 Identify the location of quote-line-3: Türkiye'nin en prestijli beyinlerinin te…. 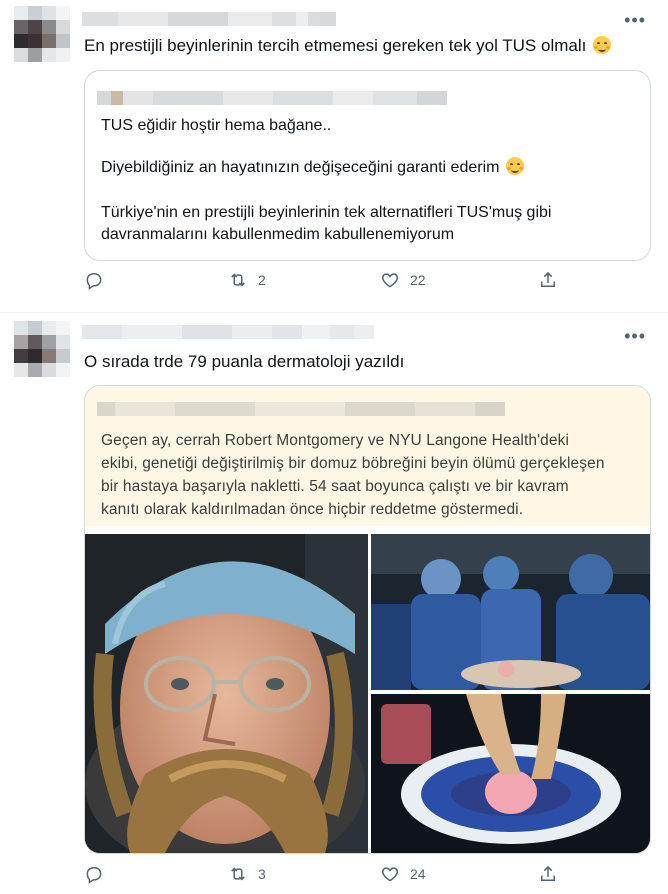
(326, 212).